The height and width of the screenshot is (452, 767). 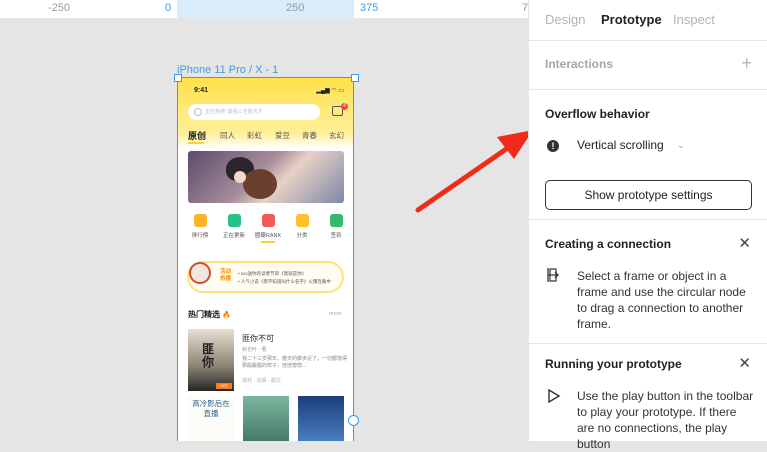 I want to click on show-prototype-settings-button: Show prototype settings, so click(x=648, y=195).